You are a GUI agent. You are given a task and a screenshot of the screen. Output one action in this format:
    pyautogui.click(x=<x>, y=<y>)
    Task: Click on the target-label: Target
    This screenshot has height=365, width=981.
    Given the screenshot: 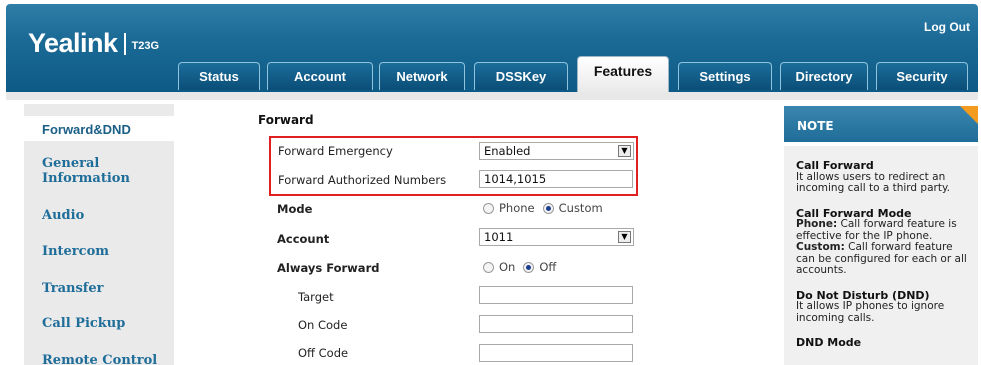 What is the action you would take?
    pyautogui.click(x=316, y=297)
    